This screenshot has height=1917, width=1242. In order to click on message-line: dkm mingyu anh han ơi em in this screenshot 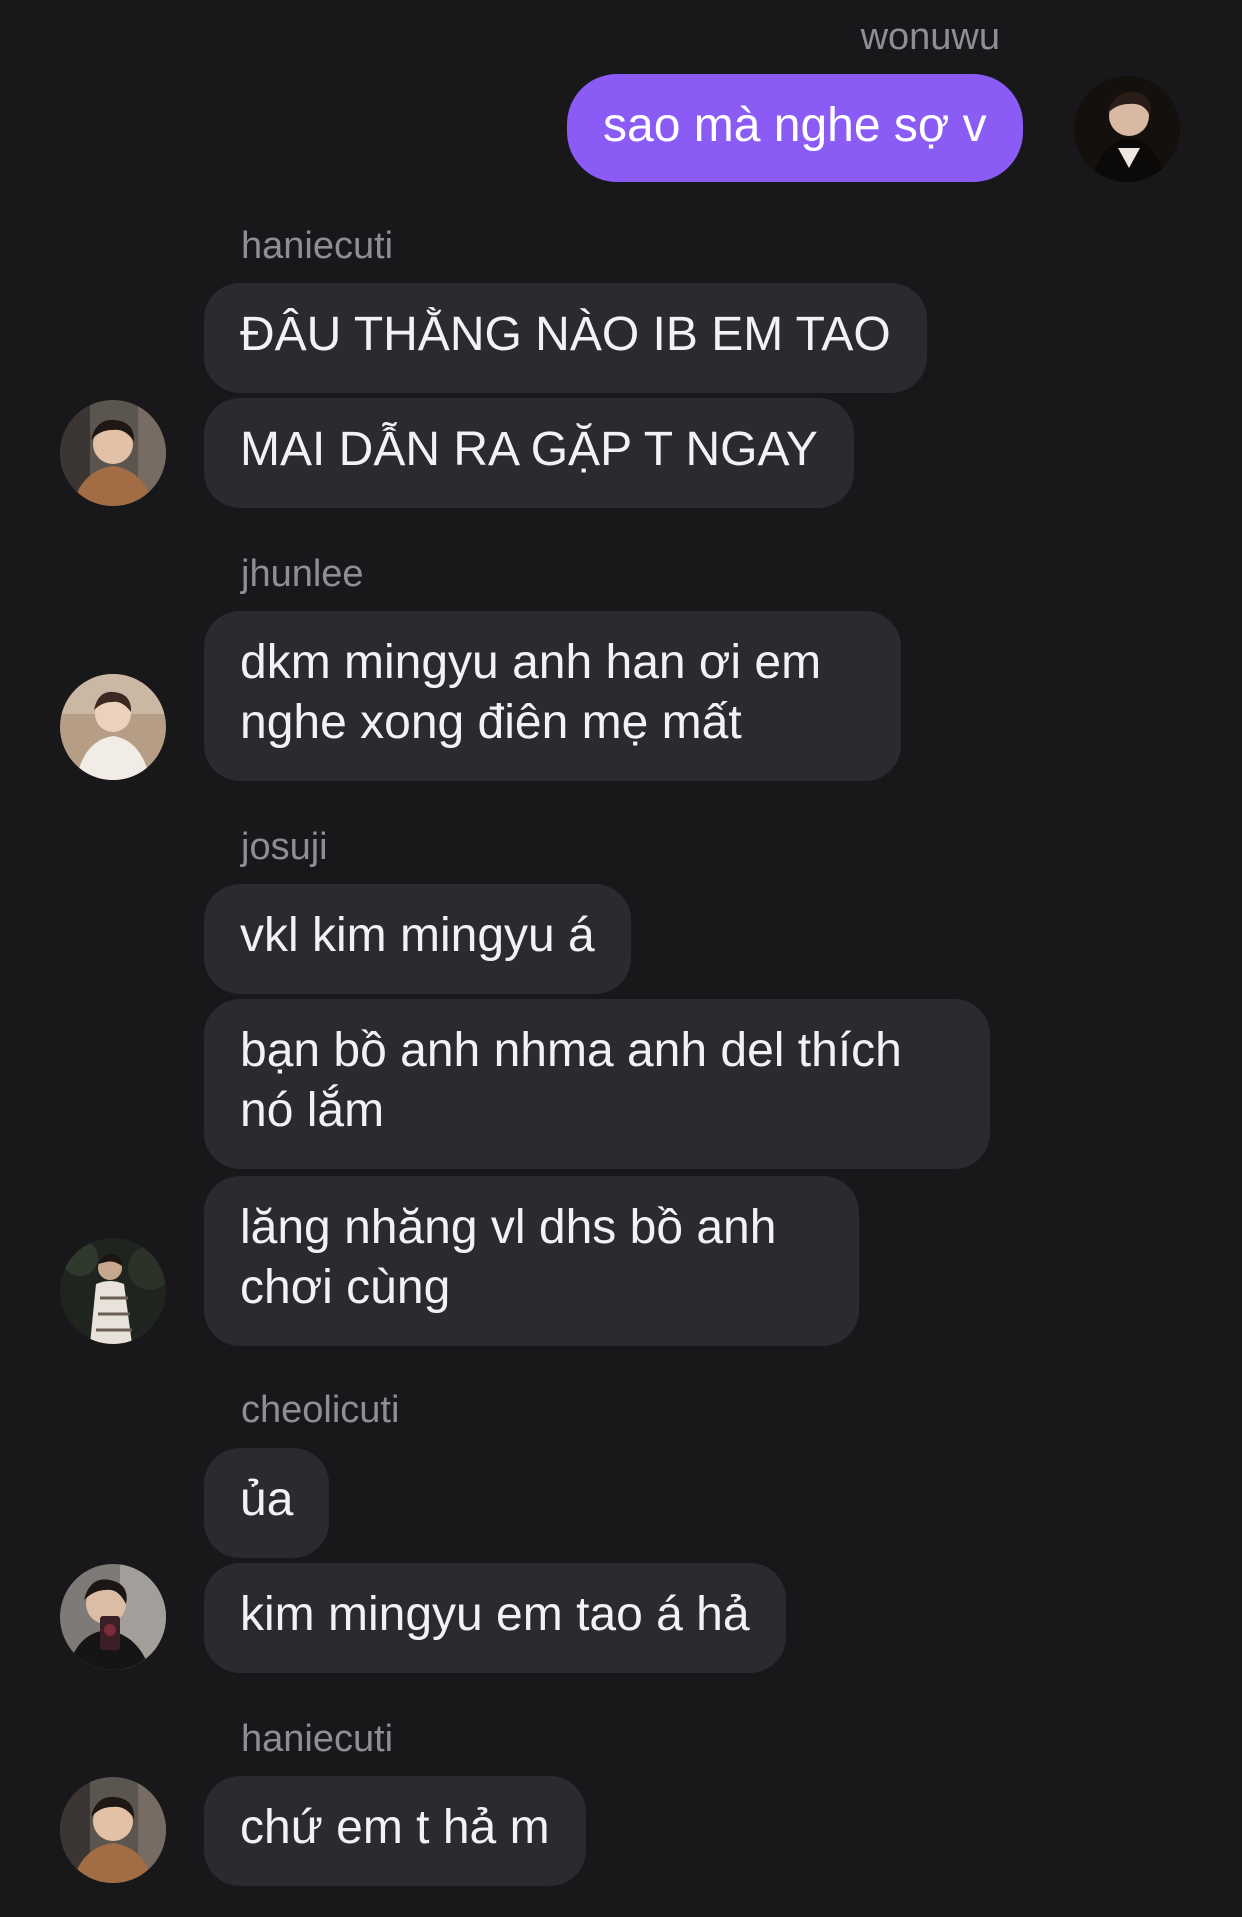, I will do `click(531, 662)`.